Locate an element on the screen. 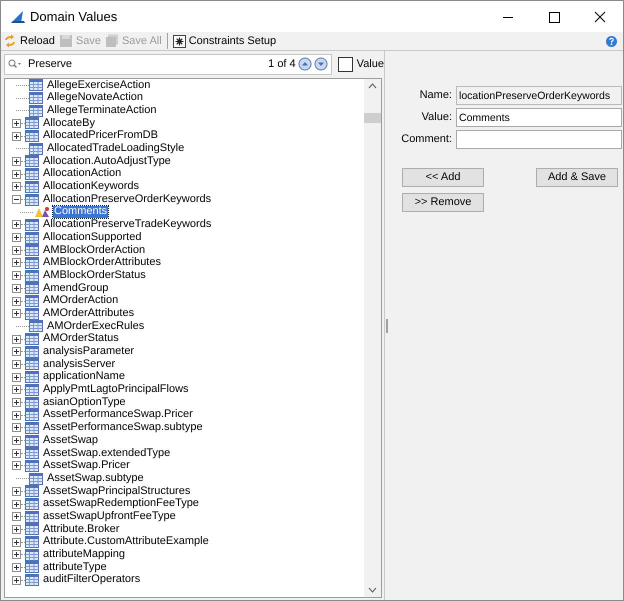  field-label: Name: is located at coordinates (435, 96).